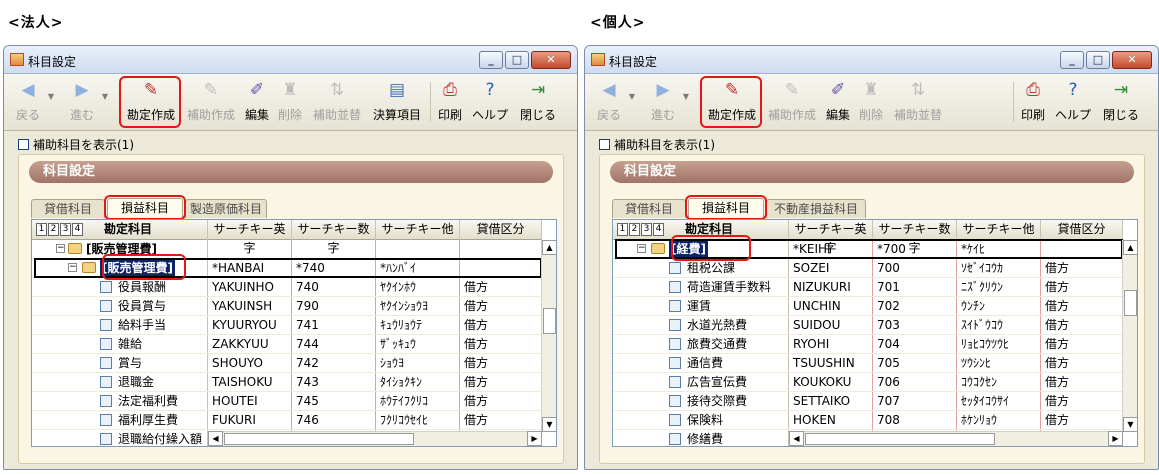 This screenshot has width=1159, height=475. What do you see at coordinates (28, 90) in the screenshot?
I see `back-arrow-icon: ◀` at bounding box center [28, 90].